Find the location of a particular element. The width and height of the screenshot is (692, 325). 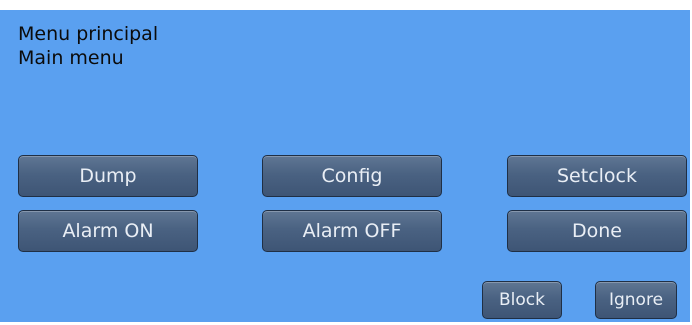

message-line-1: Menu principal is located at coordinates (88, 34).